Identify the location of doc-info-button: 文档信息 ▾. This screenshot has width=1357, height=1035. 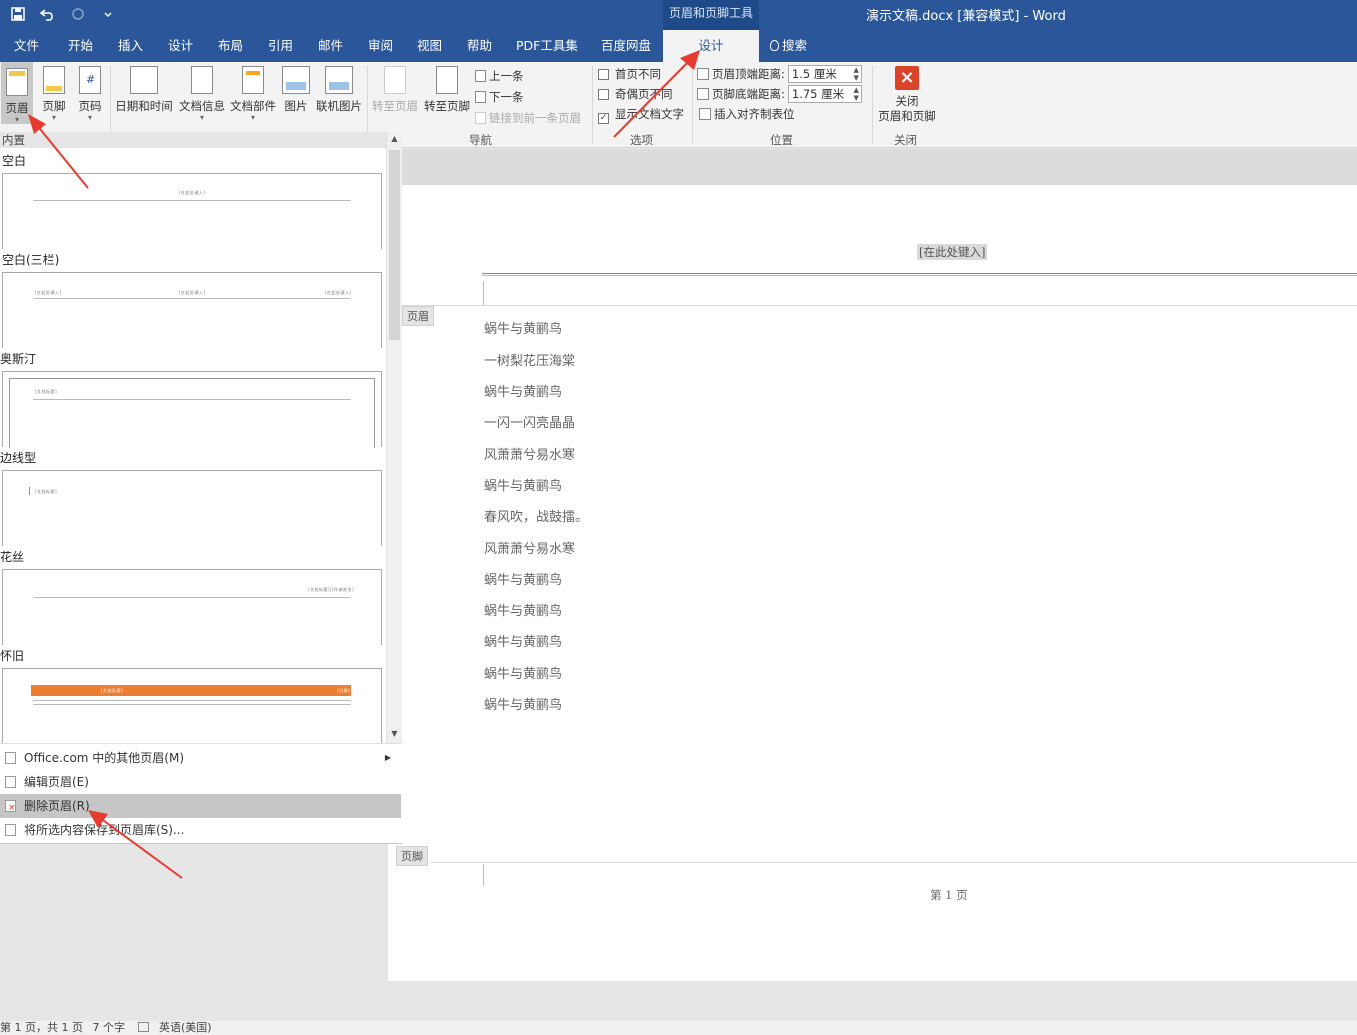
(202, 94).